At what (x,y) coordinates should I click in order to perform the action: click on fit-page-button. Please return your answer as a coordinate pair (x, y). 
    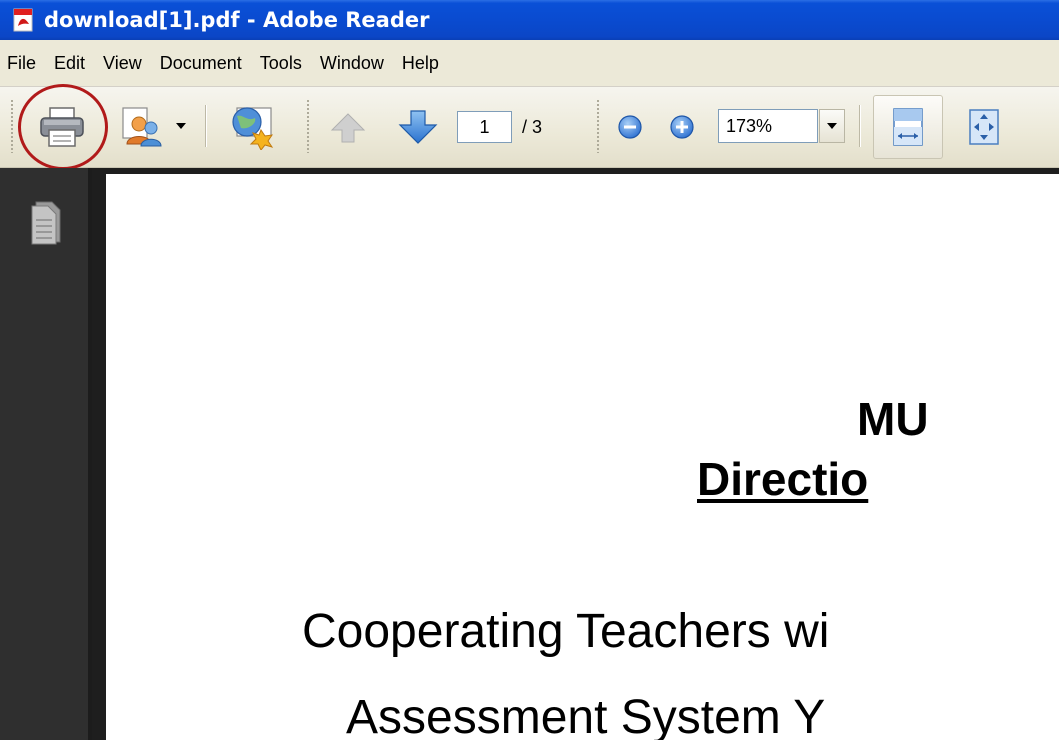
    Looking at the image, I should click on (984, 127).